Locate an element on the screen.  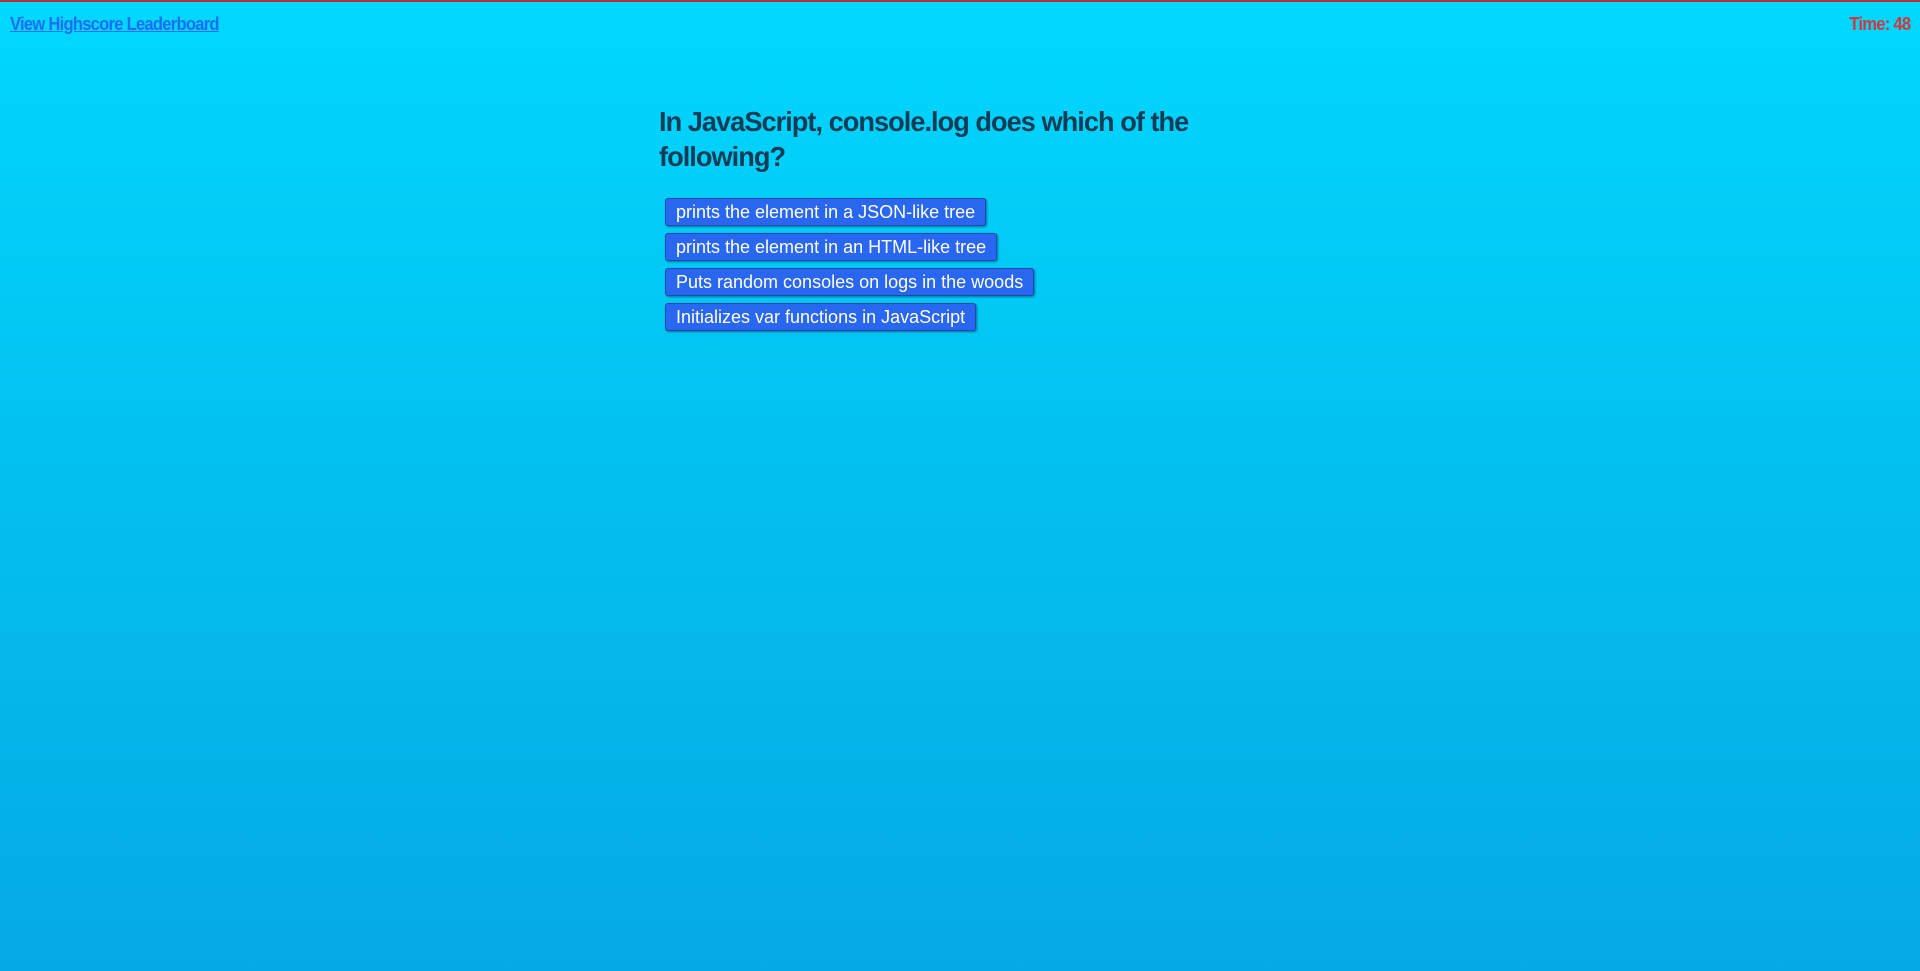
answer-choice-2-button: prints the element in an HTML-like tree is located at coordinates (831, 247).